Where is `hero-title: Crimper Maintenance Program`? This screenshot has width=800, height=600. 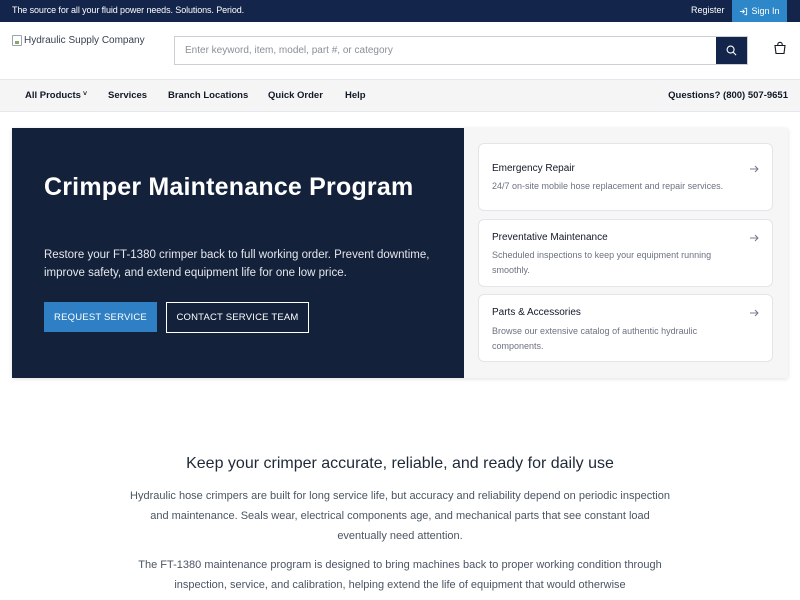
hero-title: Crimper Maintenance Program is located at coordinates (229, 187).